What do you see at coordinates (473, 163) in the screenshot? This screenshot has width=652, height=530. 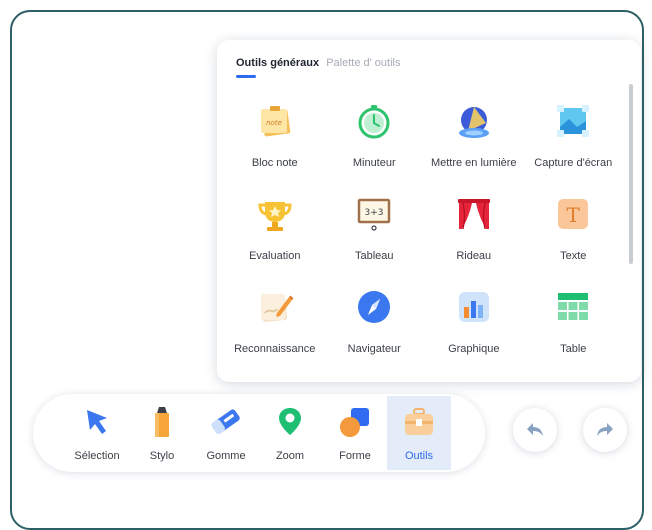 I see `tool-label-mettre-en-lumiere: Mettre en lumière` at bounding box center [473, 163].